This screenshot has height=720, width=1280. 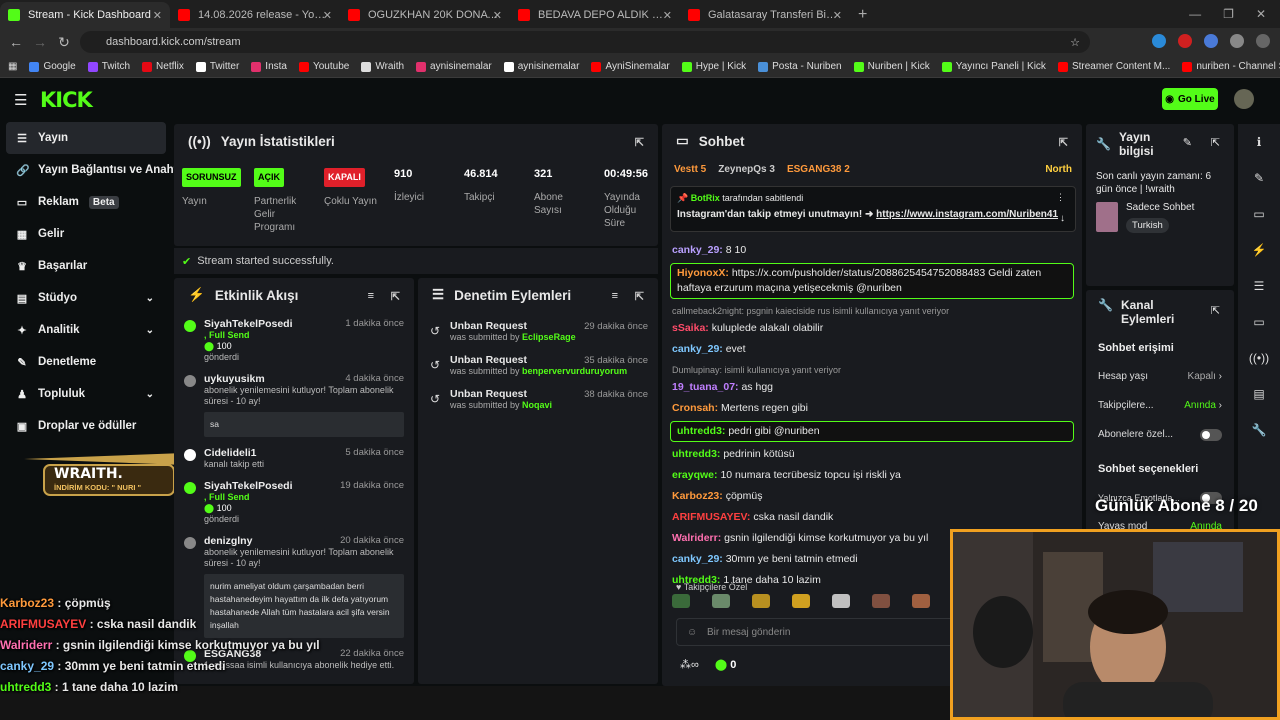 What do you see at coordinates (1237, 41) in the screenshot?
I see `puzzle-icon` at bounding box center [1237, 41].